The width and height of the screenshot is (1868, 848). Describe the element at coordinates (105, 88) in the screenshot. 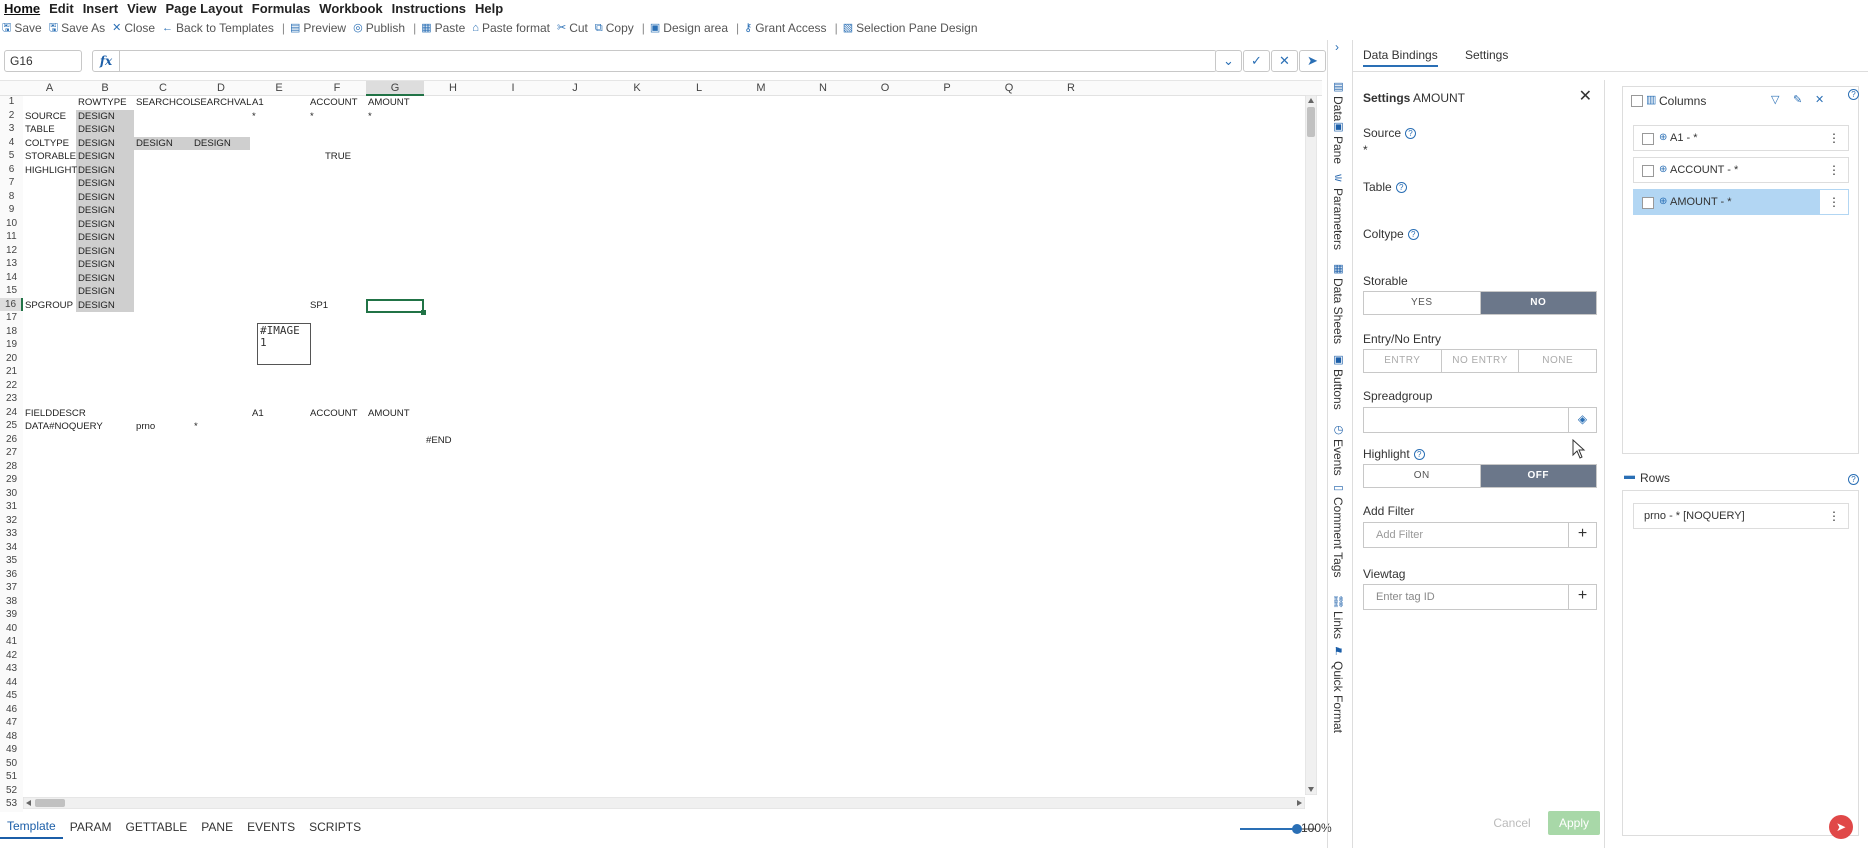

I see `column-header-b: B` at that location.